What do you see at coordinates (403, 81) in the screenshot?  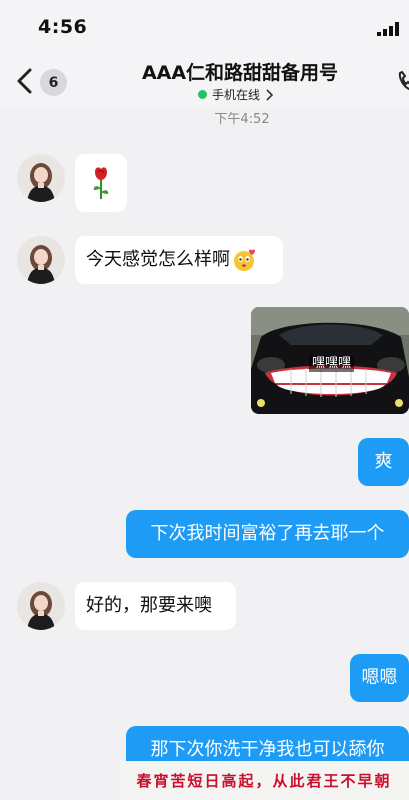 I see `phone-icon` at bounding box center [403, 81].